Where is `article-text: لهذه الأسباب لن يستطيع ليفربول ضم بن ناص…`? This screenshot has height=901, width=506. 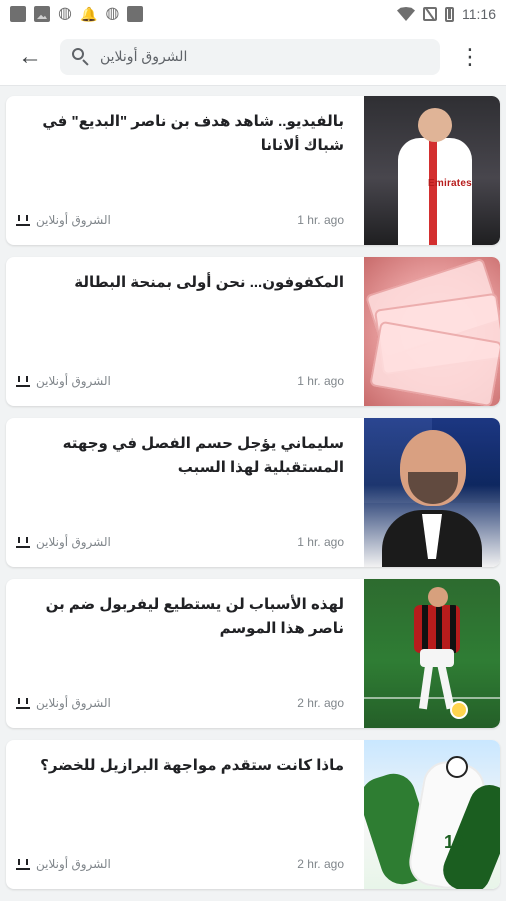
article-text: لهذه الأسباب لن يستطيع ليفربول ضم بن ناص… is located at coordinates (187, 653).